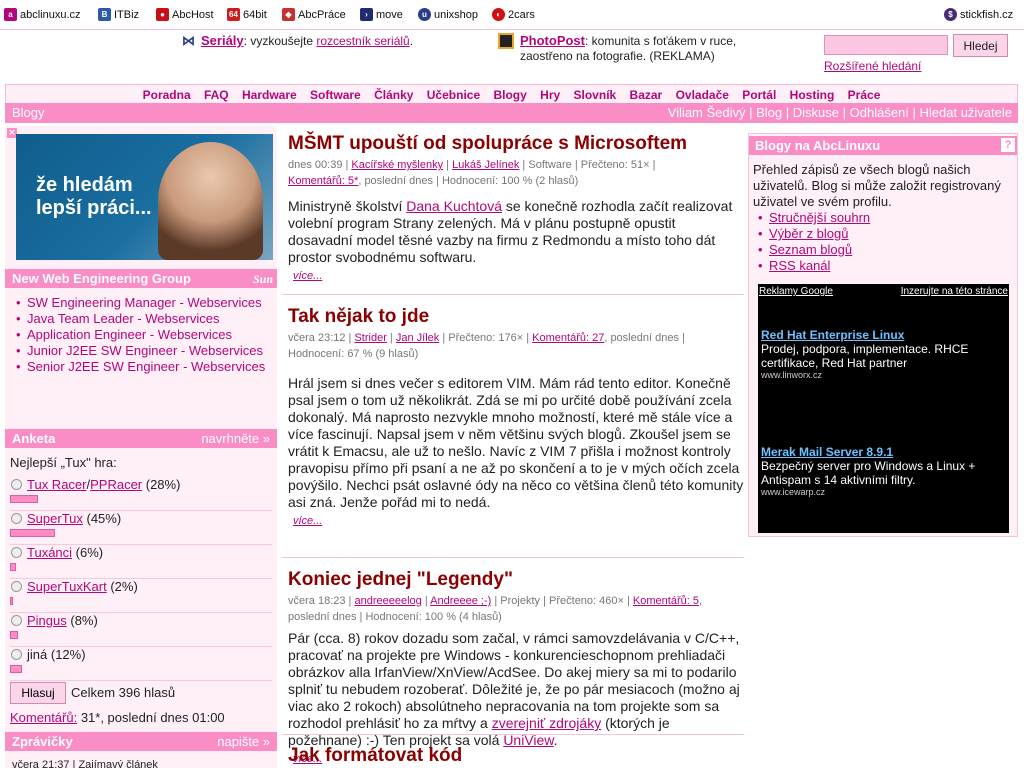  What do you see at coordinates (448, 14) in the screenshot?
I see `net-link-unixshop: u unixshop` at bounding box center [448, 14].